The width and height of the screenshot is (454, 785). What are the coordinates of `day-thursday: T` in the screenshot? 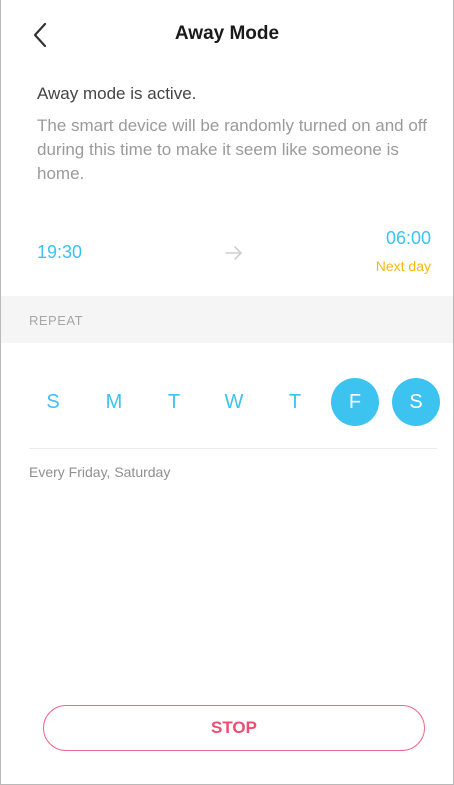 It's located at (295, 402).